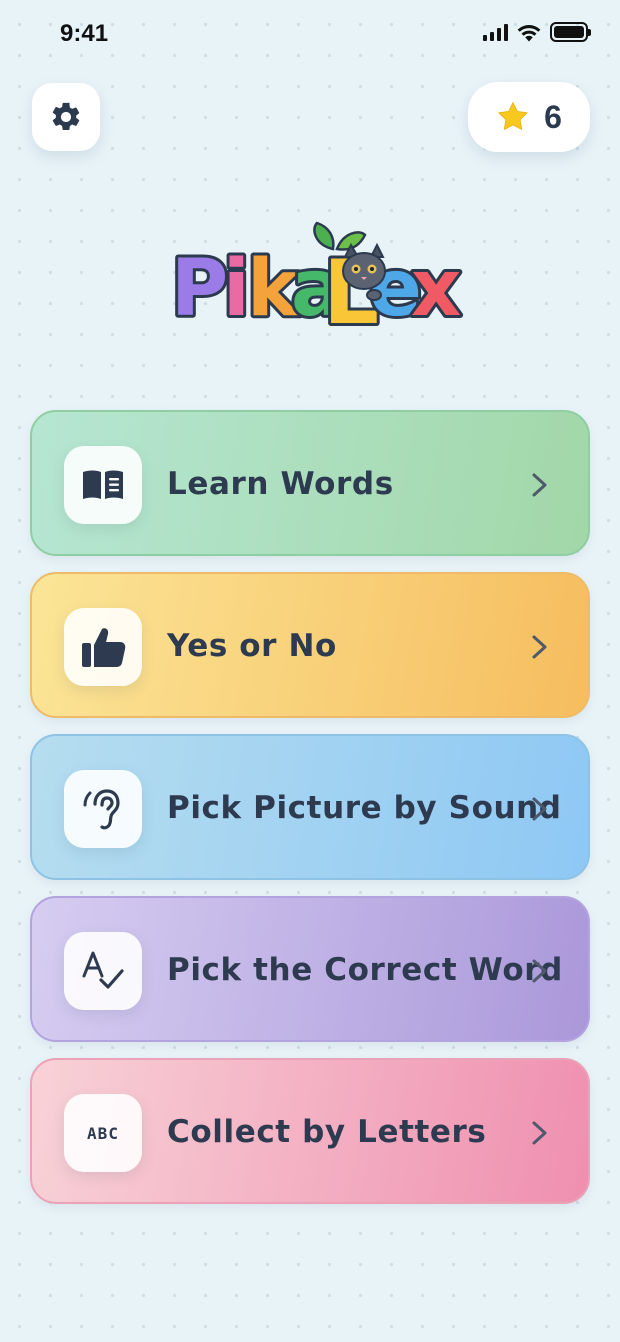 The height and width of the screenshot is (1342, 620). I want to click on stars-count: 6, so click(553, 116).